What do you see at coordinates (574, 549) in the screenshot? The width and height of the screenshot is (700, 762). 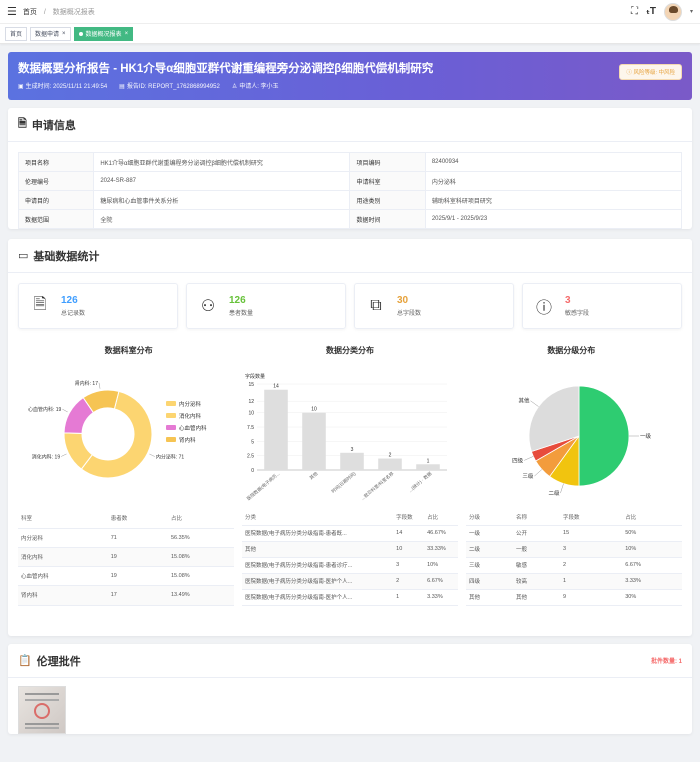 I see `table-row: 二级 一般 3 10%` at bounding box center [574, 549].